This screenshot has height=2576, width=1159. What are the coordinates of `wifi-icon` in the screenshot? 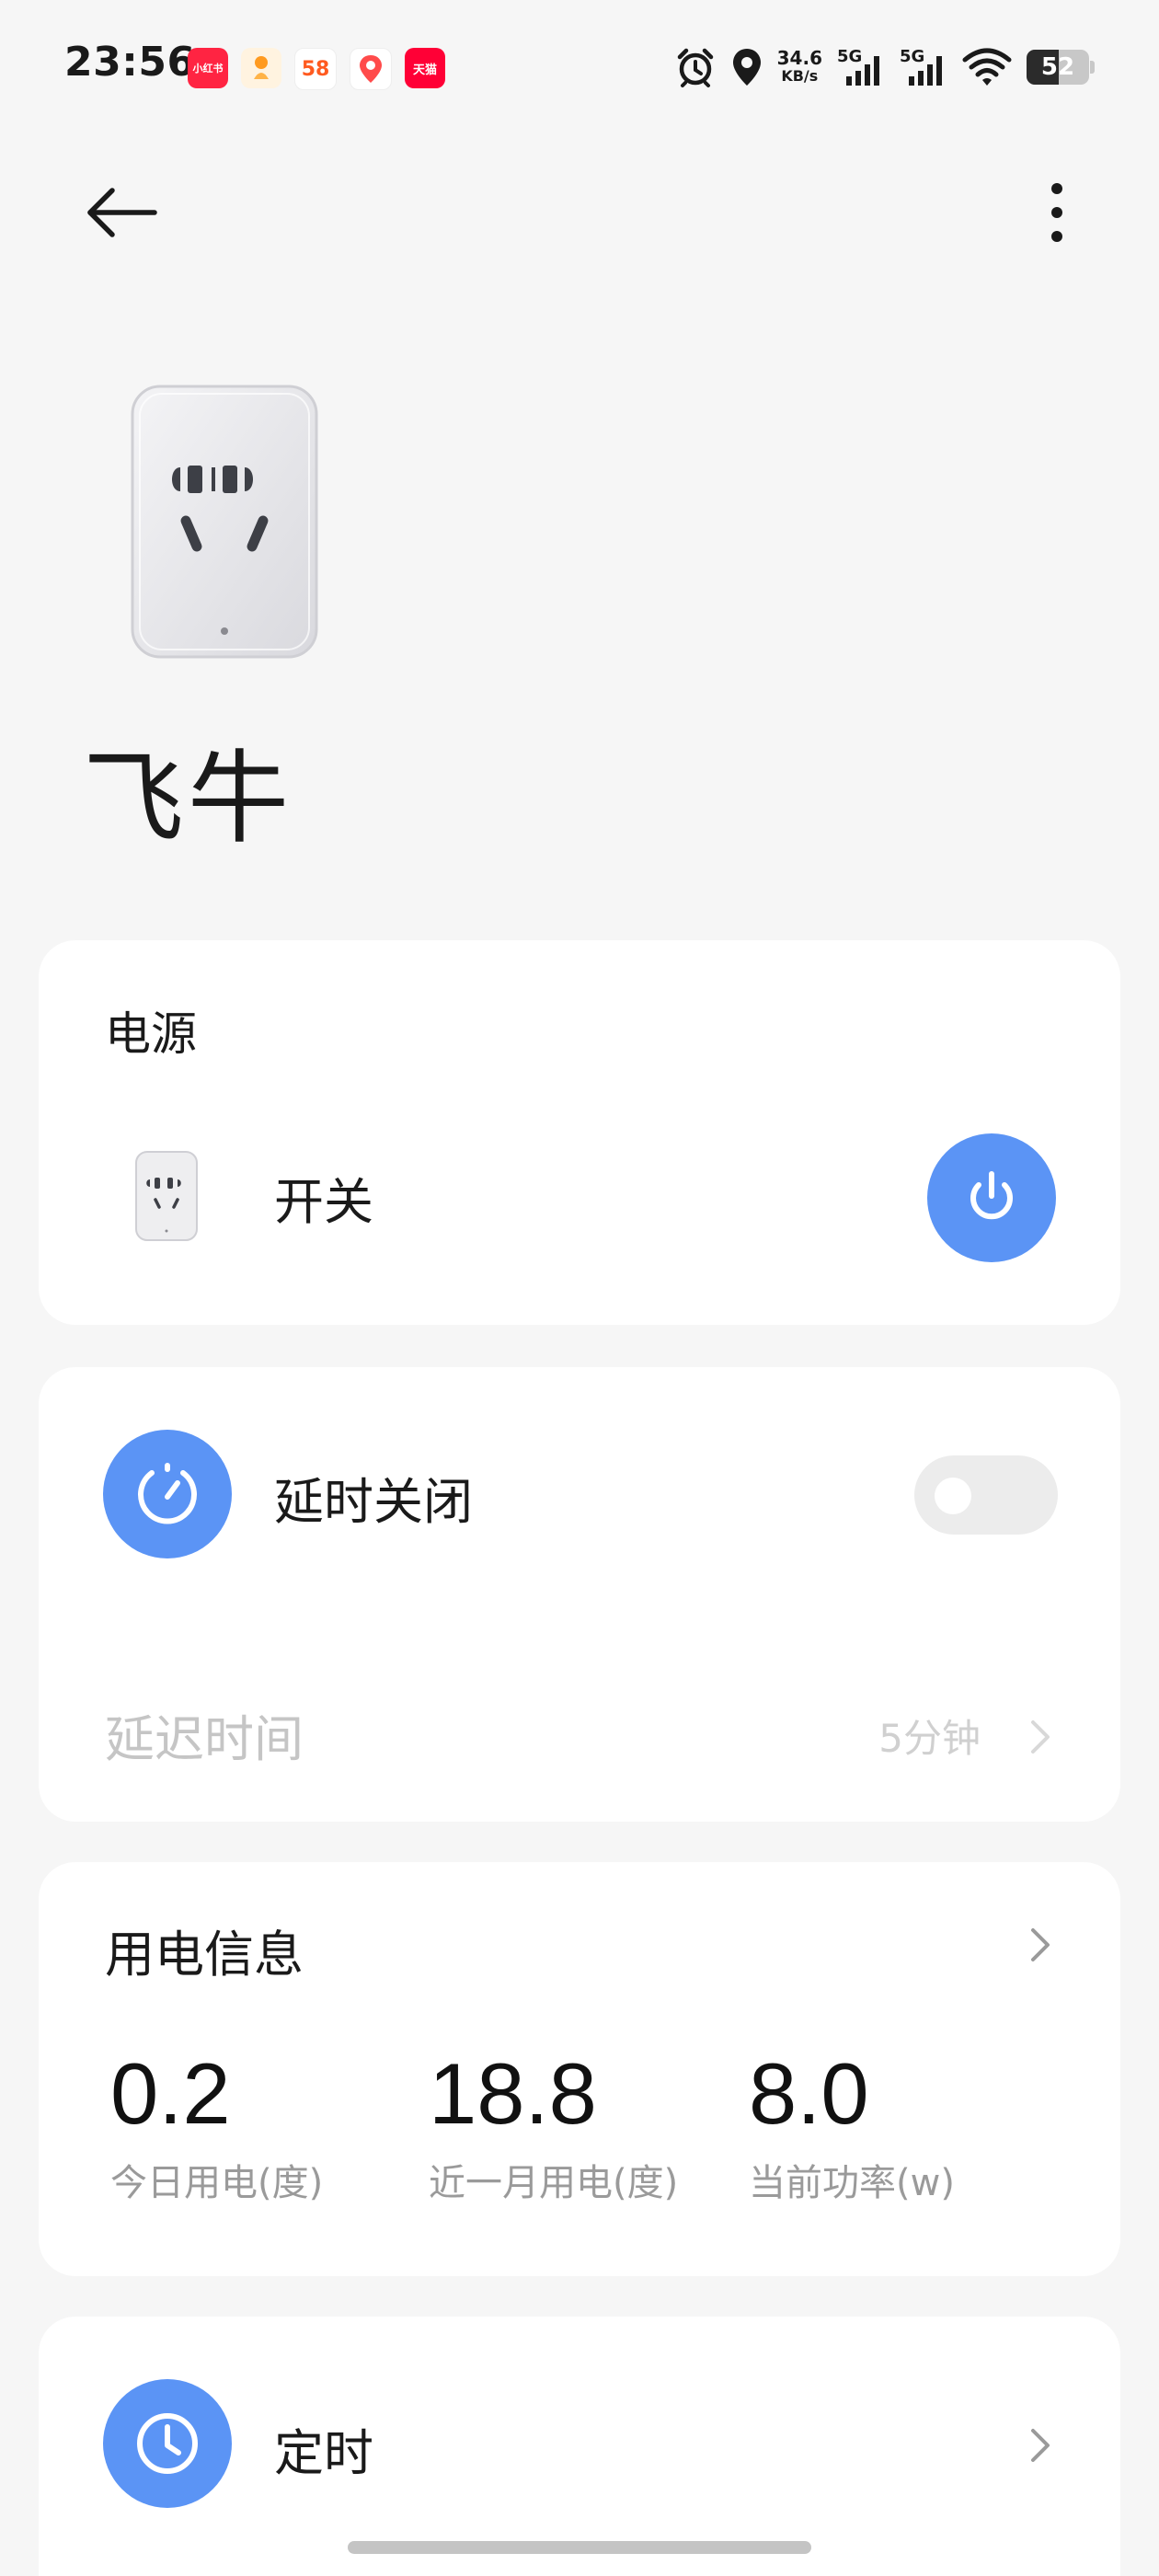 It's located at (987, 67).